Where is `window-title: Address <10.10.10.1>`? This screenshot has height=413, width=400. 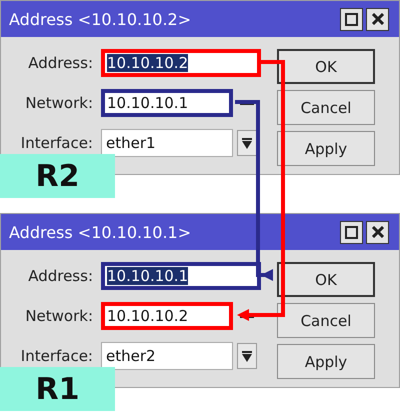
window-title: Address <10.10.10.1> is located at coordinates (100, 232).